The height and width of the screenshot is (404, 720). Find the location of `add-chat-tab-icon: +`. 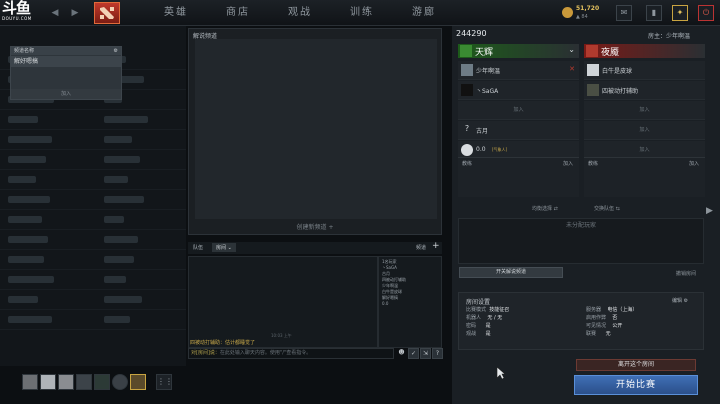

add-chat-tab-icon: + is located at coordinates (436, 246).